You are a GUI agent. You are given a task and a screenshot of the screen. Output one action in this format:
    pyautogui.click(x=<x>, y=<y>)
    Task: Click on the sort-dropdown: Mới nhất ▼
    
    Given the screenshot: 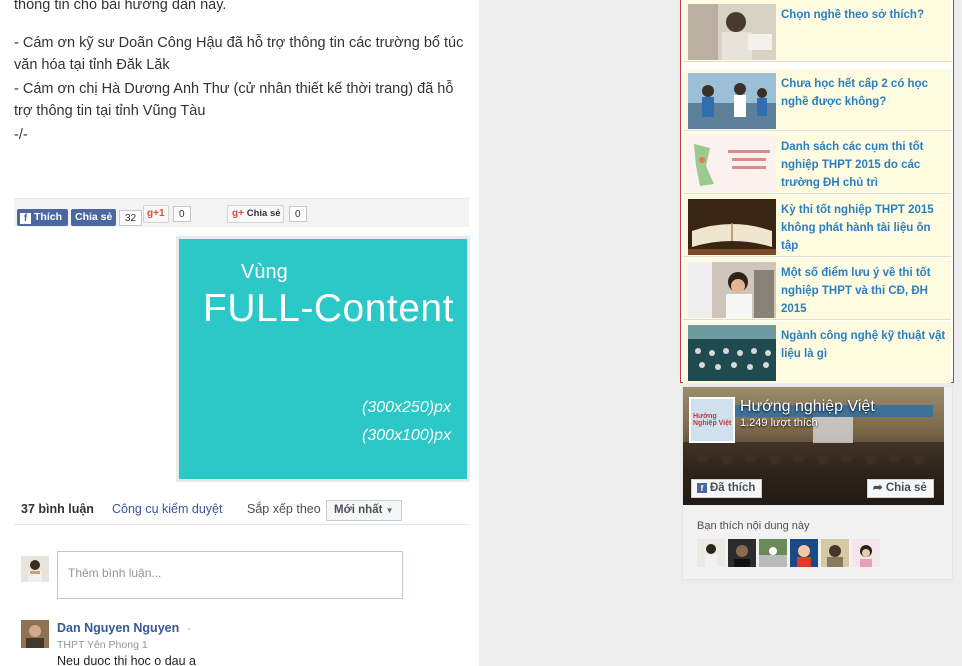 What is the action you would take?
    pyautogui.click(x=364, y=510)
    